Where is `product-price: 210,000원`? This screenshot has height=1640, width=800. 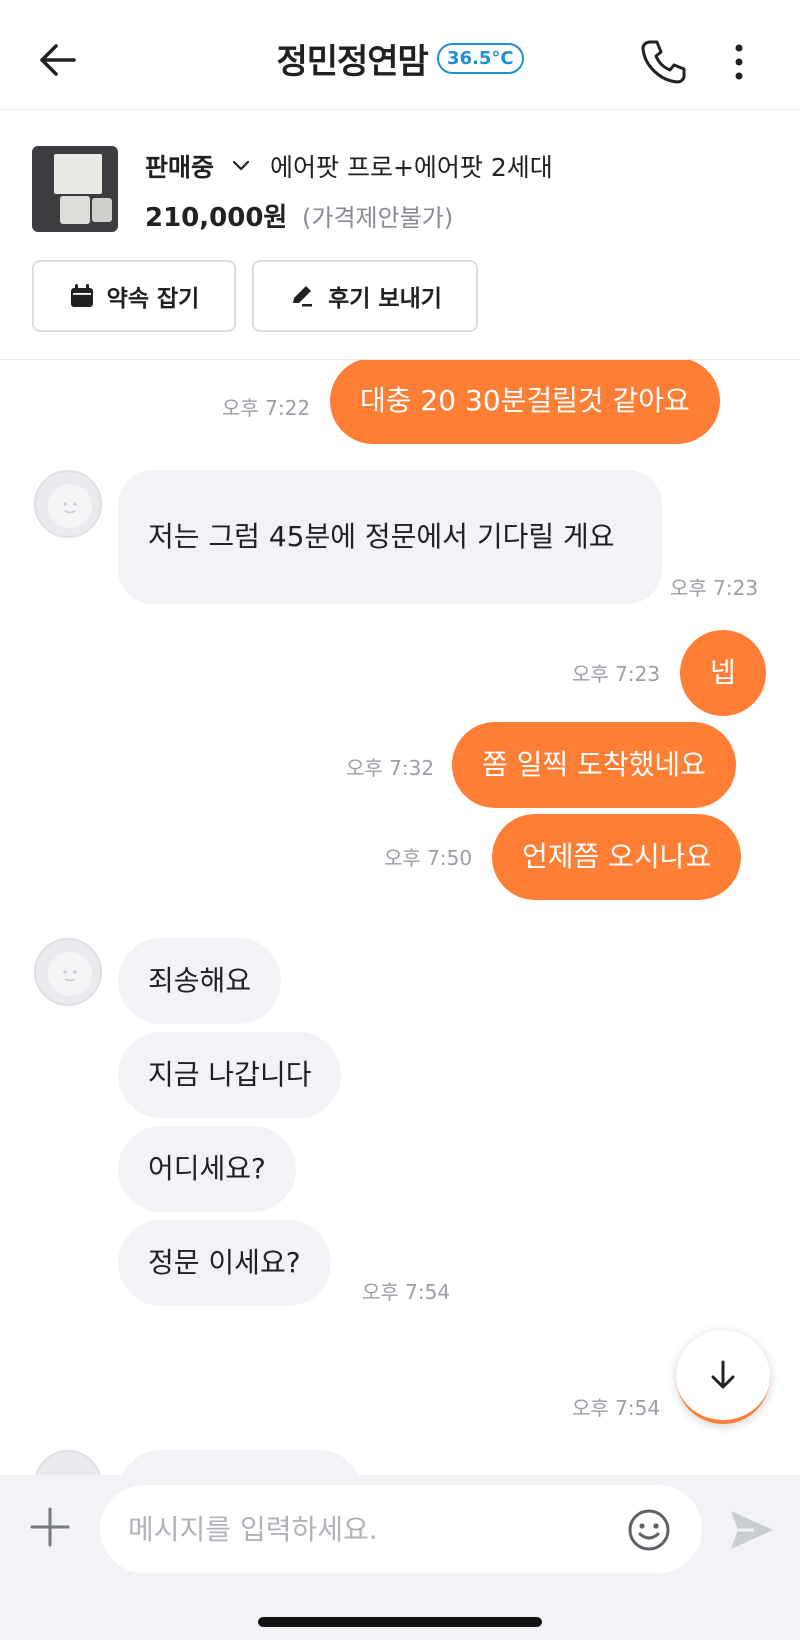
product-price: 210,000원 is located at coordinates (216, 218).